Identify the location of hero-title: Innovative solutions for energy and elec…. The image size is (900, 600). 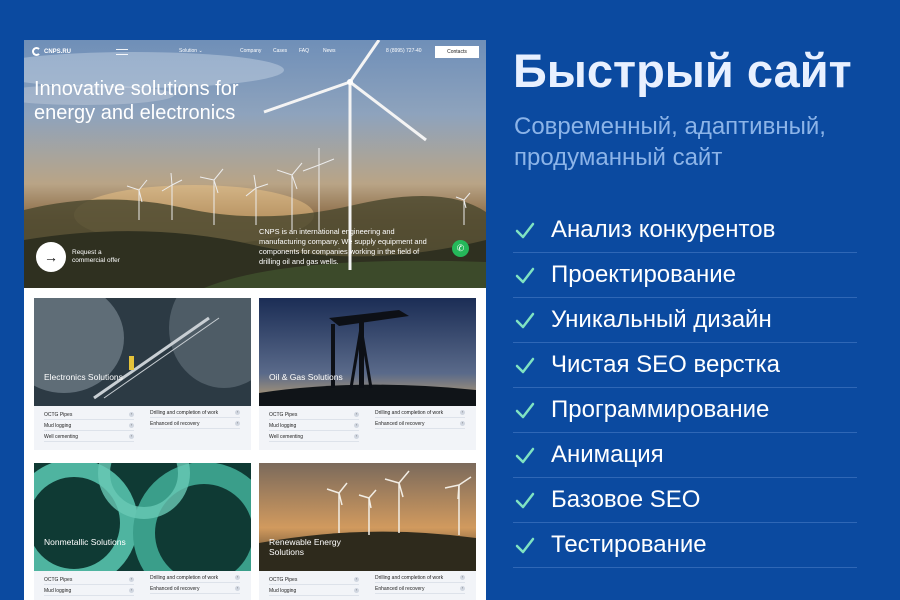
(136, 101).